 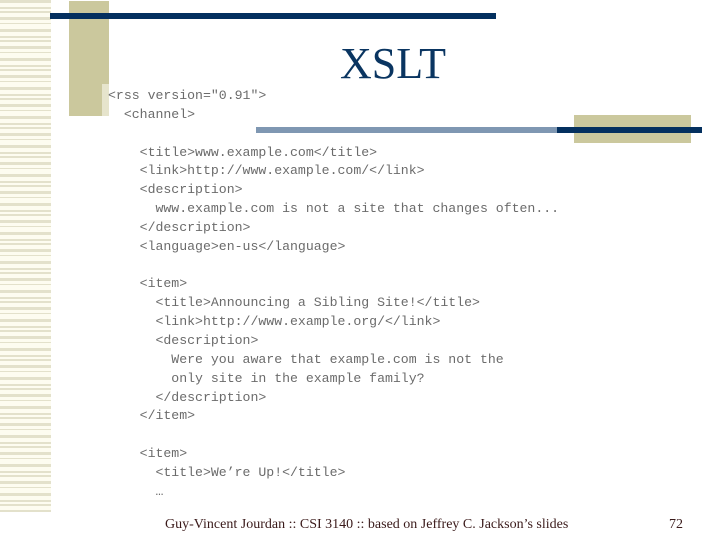 What do you see at coordinates (152, 114) in the screenshot?
I see `code-line: <channel>` at bounding box center [152, 114].